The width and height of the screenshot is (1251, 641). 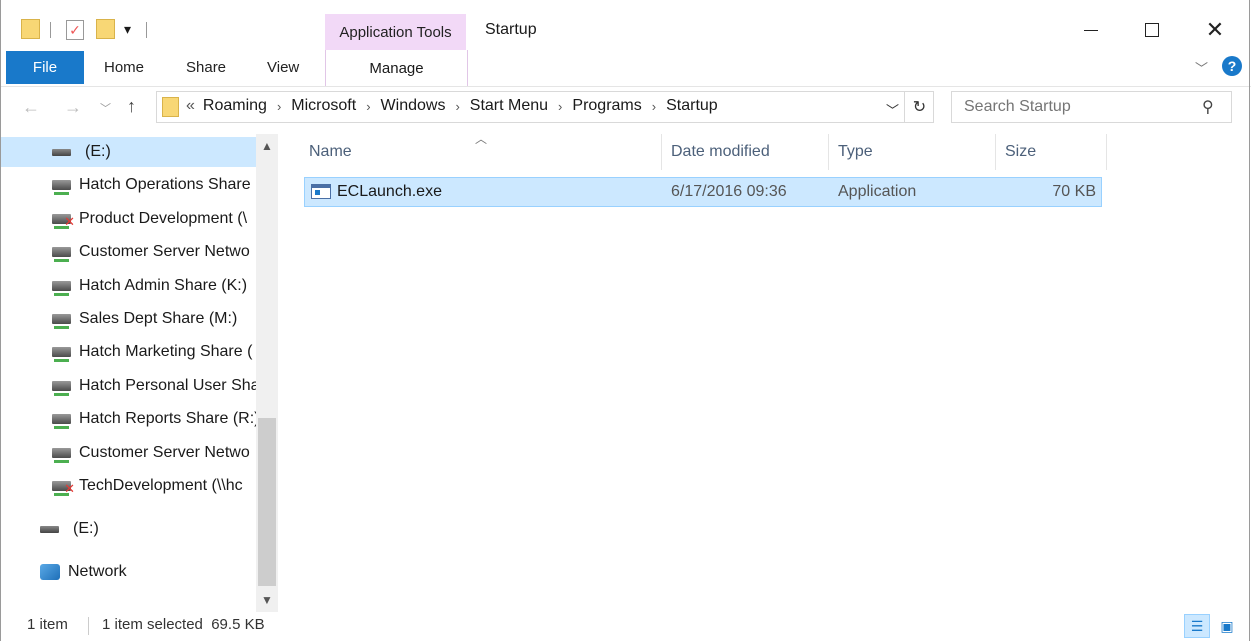 What do you see at coordinates (323, 106) in the screenshot?
I see `breadcrumb-microsoft: Microsoft` at bounding box center [323, 106].